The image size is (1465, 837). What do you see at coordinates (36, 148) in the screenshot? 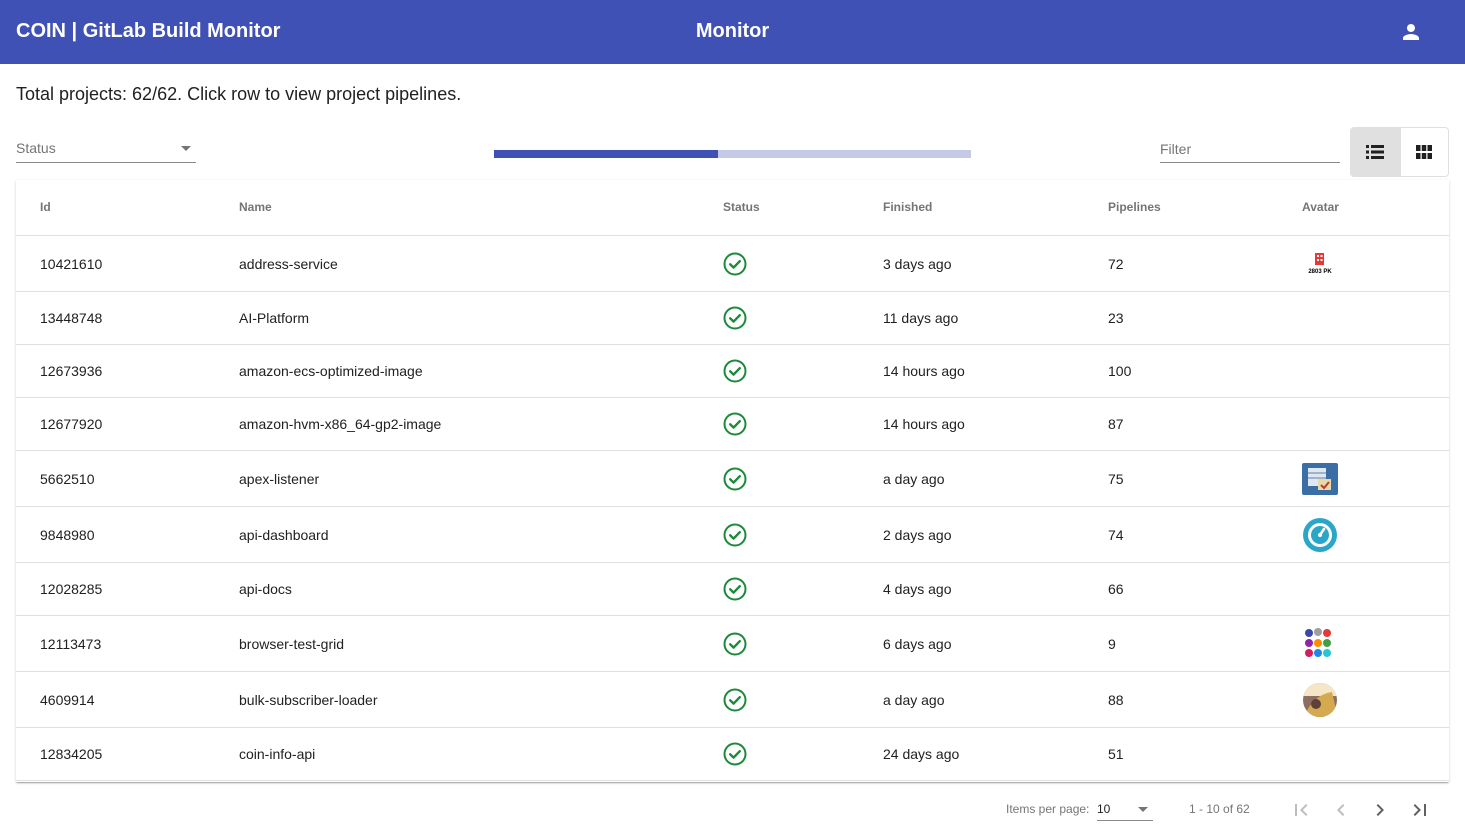
I see `status-select-placeholder: Status` at bounding box center [36, 148].